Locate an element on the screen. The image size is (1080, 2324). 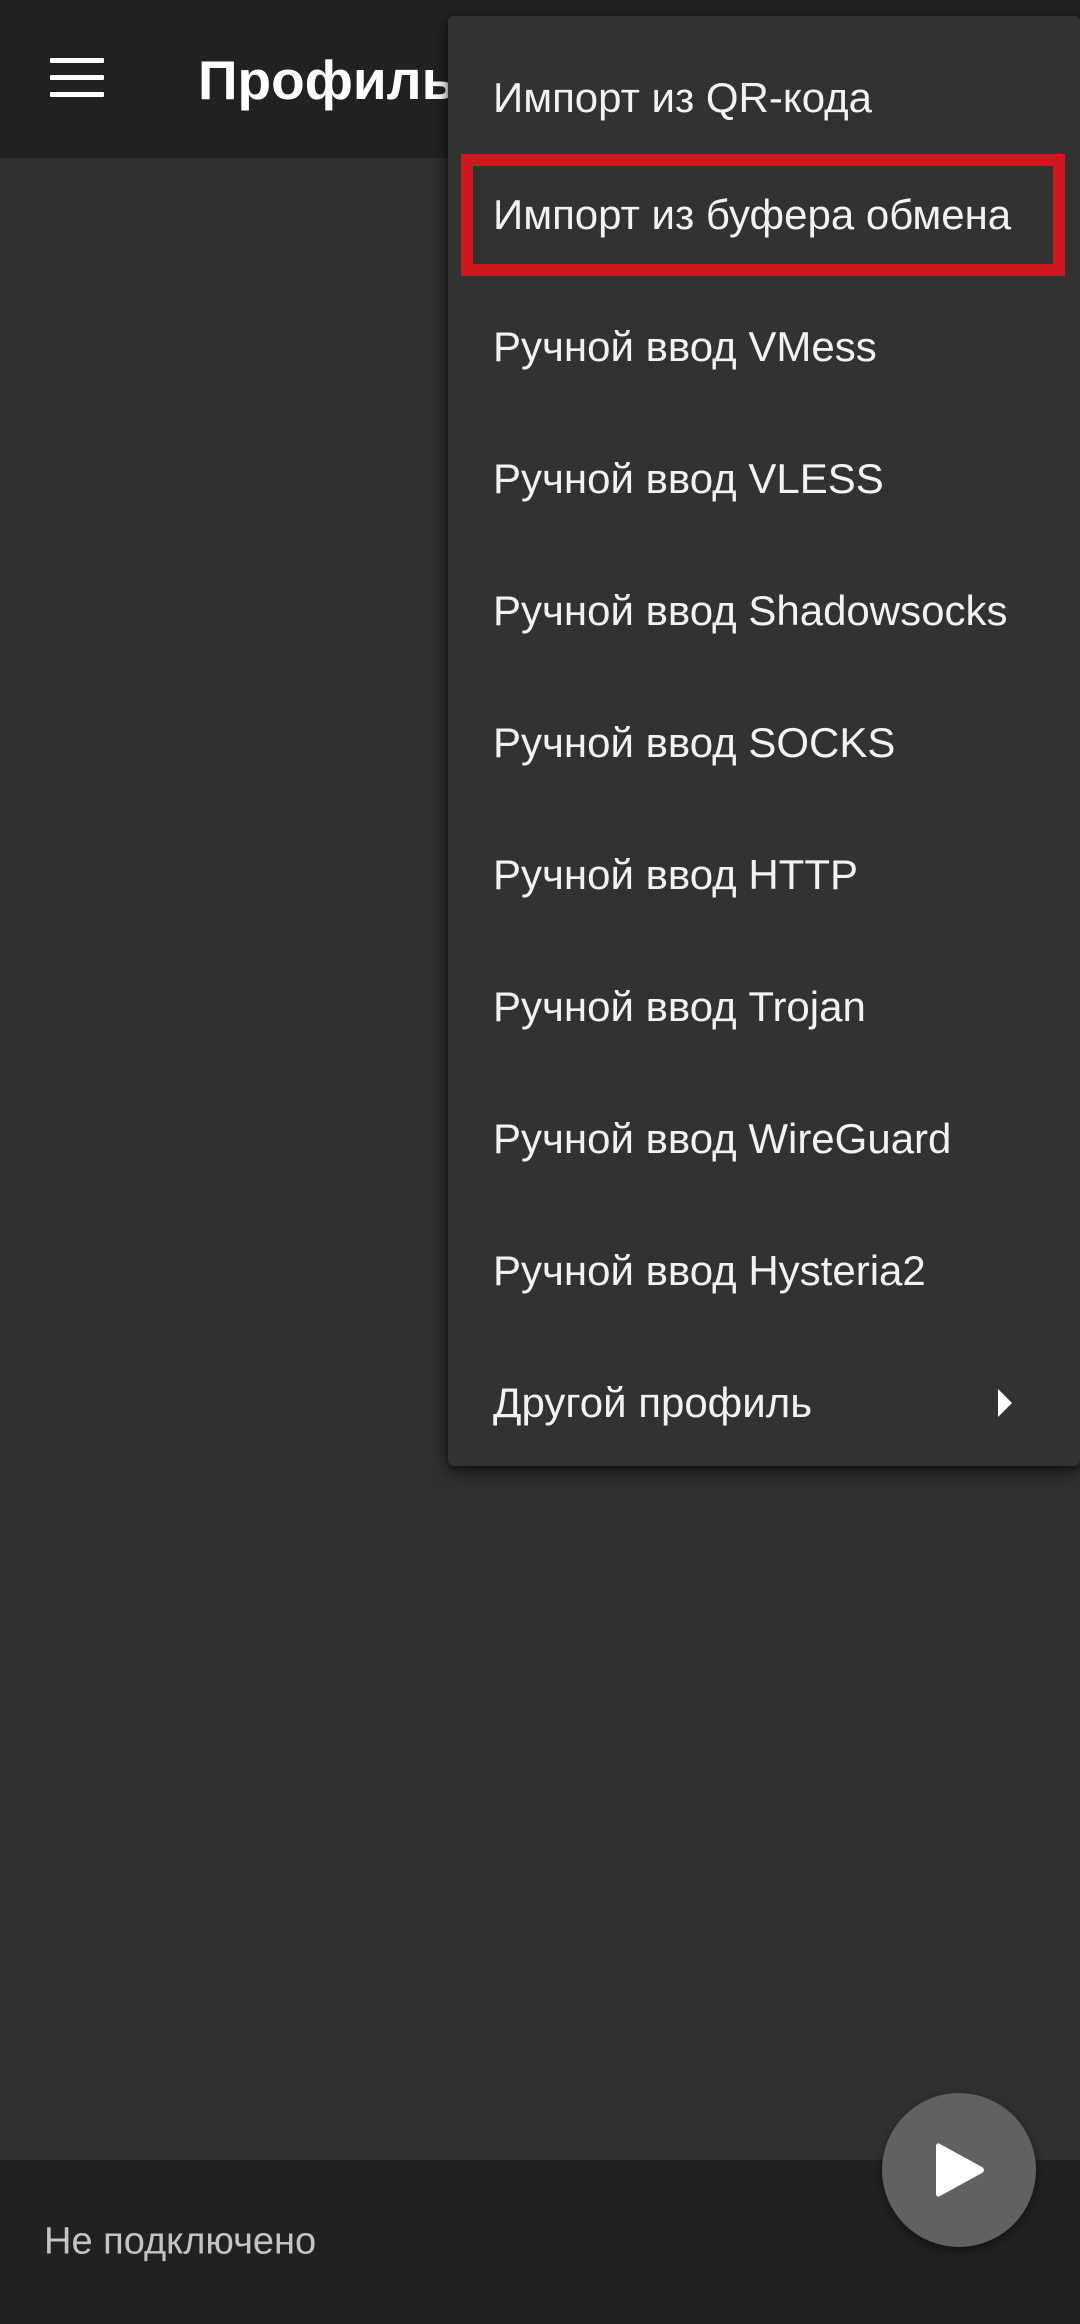
menu-item-label: Ручной ввод VLESS is located at coordinates (688, 478).